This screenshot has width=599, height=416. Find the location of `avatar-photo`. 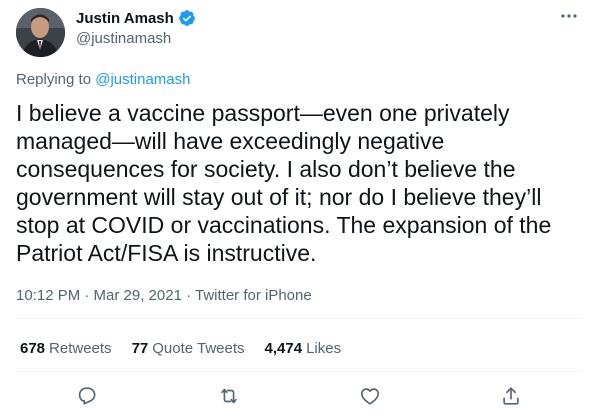

avatar-photo is located at coordinates (40, 32).